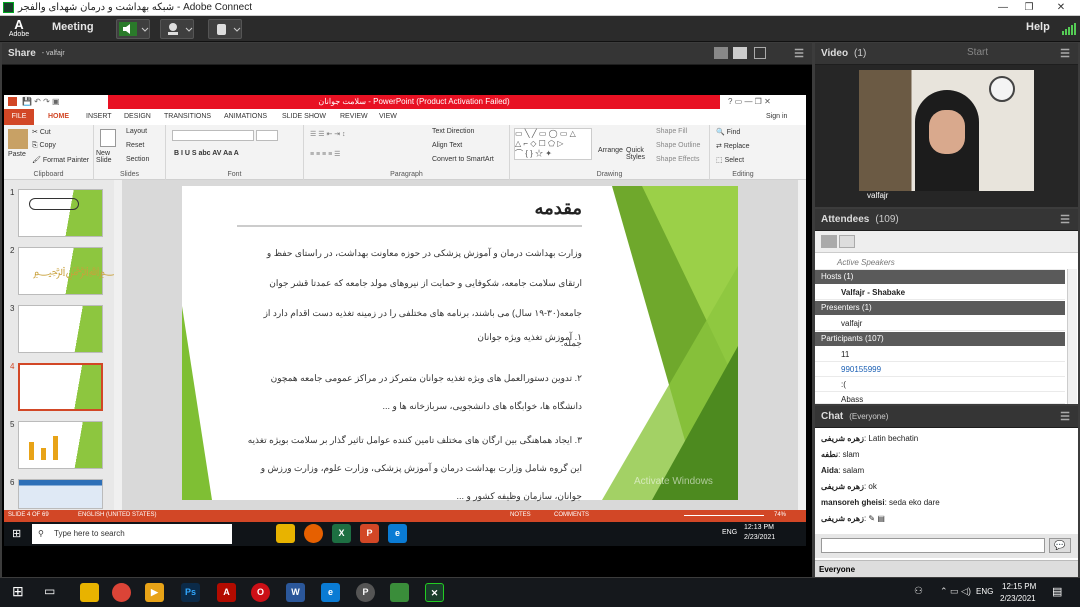 The image size is (1080, 607). Describe the element at coordinates (137, 116) in the screenshot. I see `tab-design: DESIGN` at that location.